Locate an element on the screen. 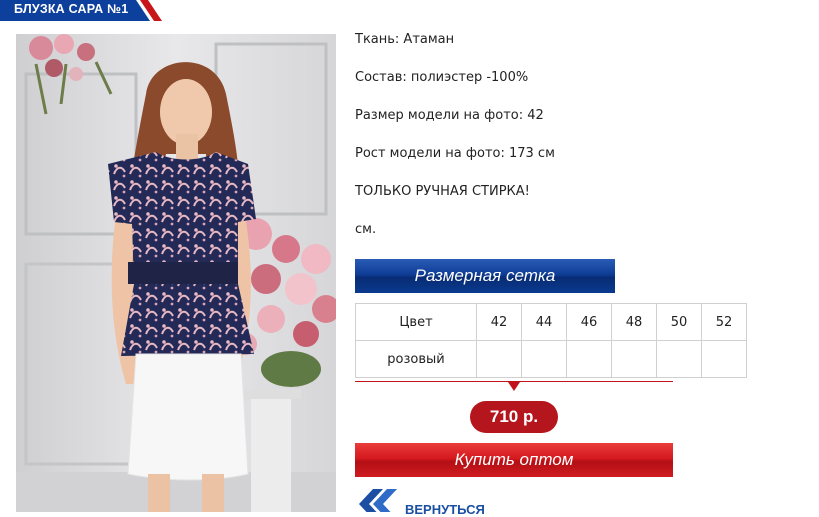 The image size is (819, 517). size-header-50: 50 is located at coordinates (679, 322).